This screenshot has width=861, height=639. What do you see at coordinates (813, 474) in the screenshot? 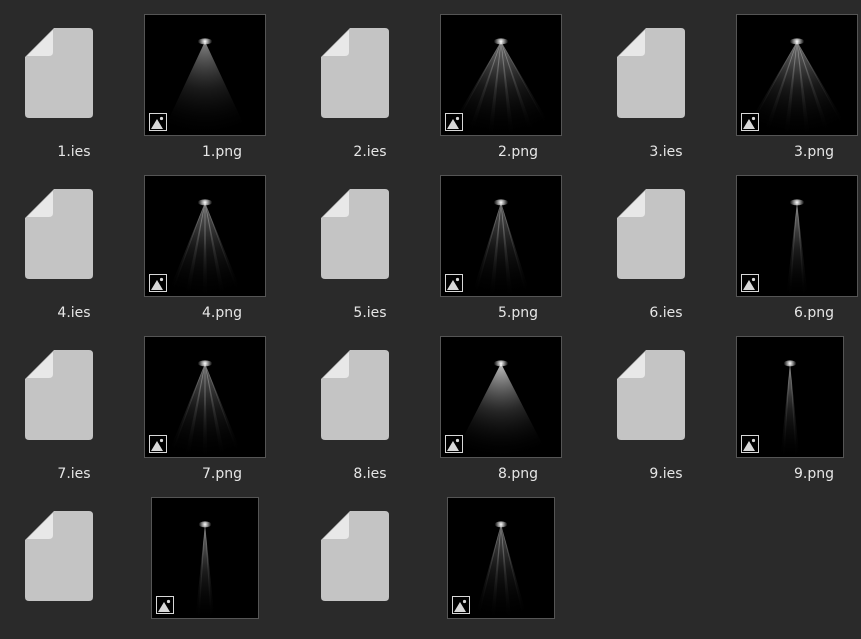
I see `file-name: 9.png` at bounding box center [813, 474].